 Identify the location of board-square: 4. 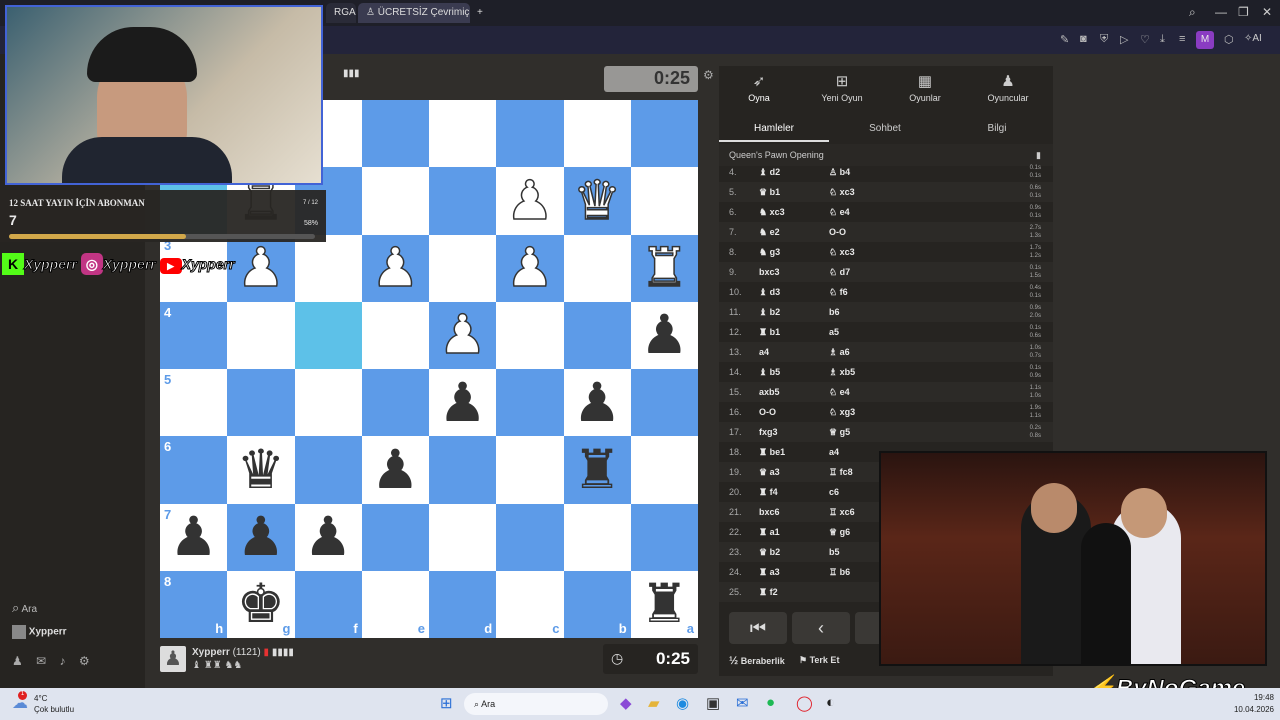
(194, 335).